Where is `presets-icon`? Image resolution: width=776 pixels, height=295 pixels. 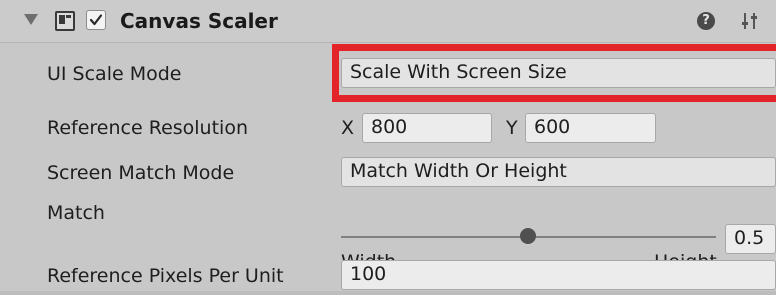 presets-icon is located at coordinates (750, 21).